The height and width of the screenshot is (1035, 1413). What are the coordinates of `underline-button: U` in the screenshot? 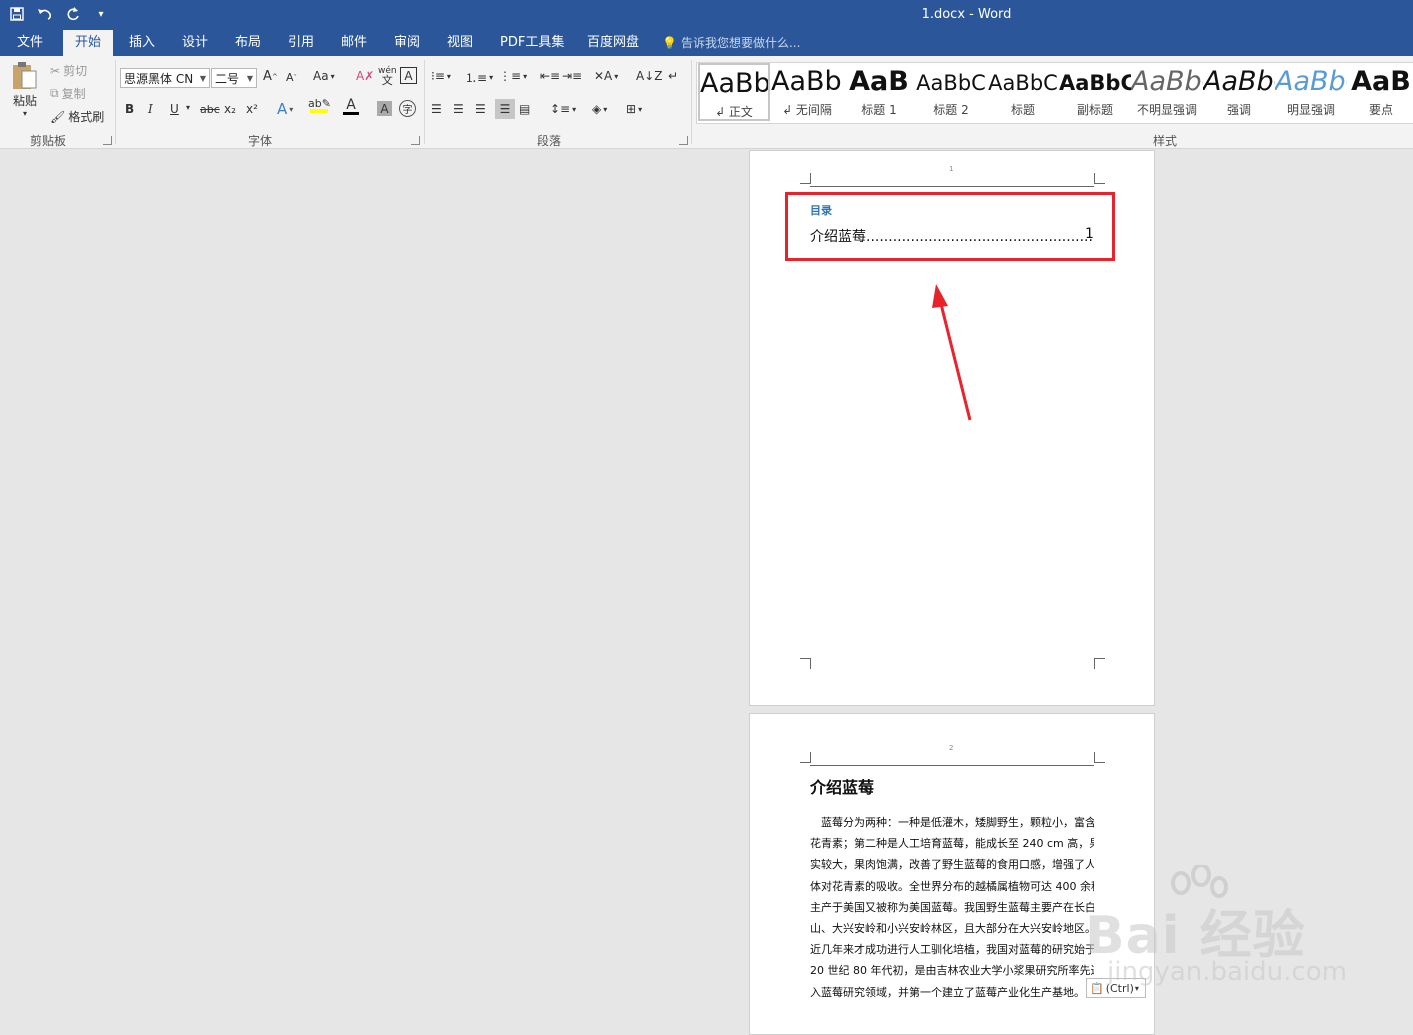 It's located at (174, 109).